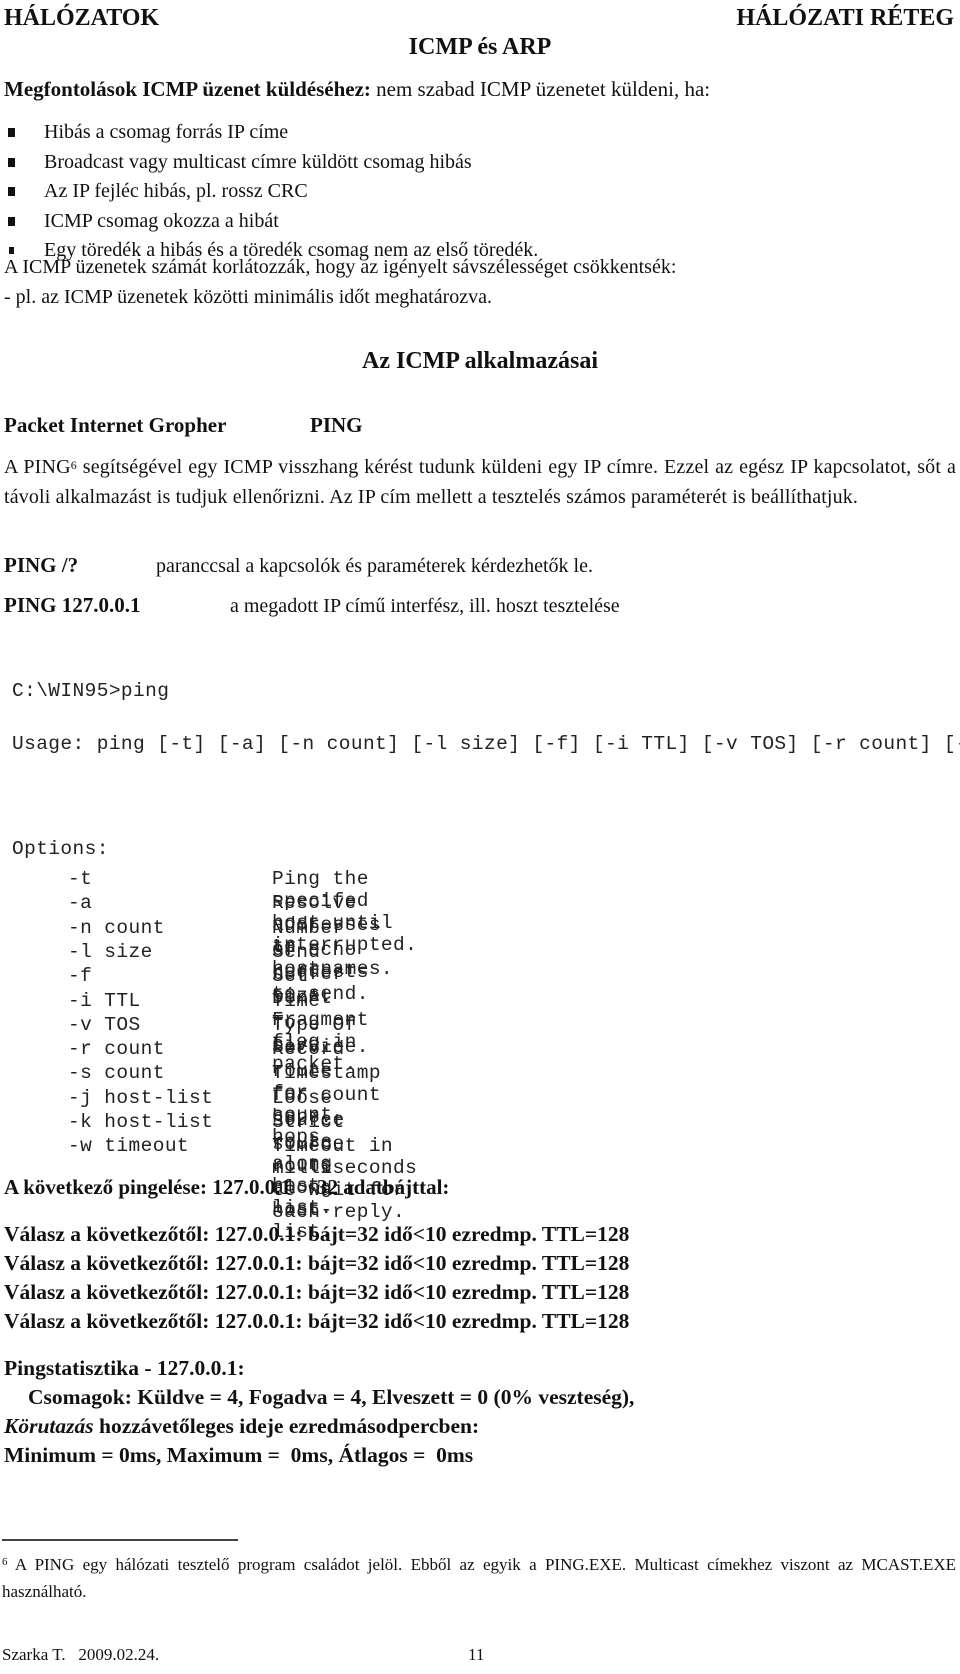 This screenshot has width=960, height=1674. I want to click on page-number: 11, so click(476, 1654).